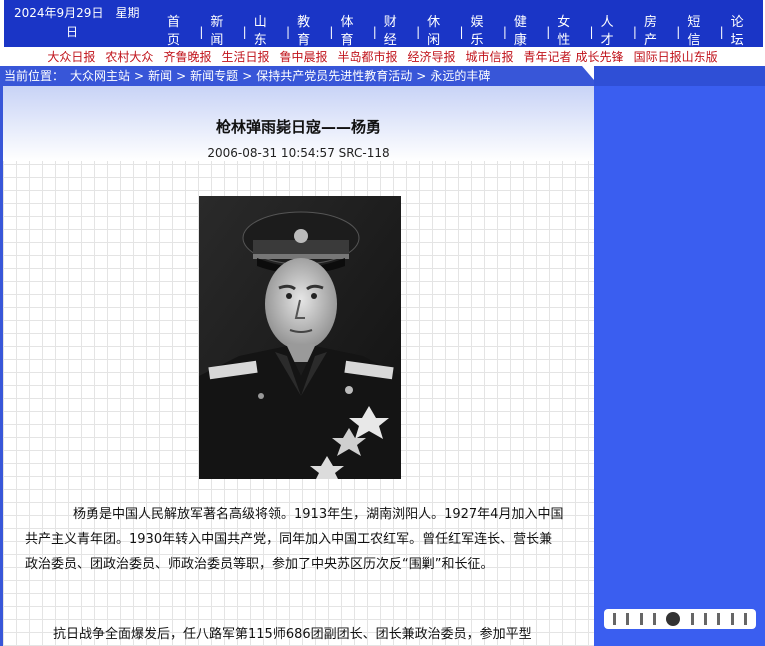 This screenshot has height=646, width=765. Describe the element at coordinates (179, 32) in the screenshot. I see `nav-home: 首页` at that location.